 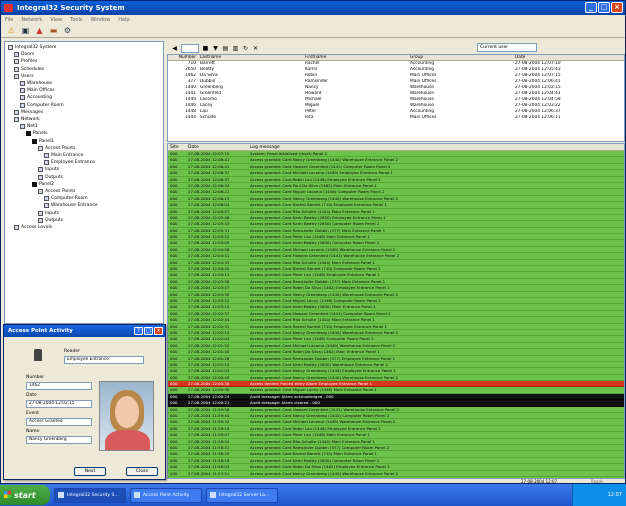 What do you see at coordinates (9, 20) in the screenshot?
I see `menu-item: File` at bounding box center [9, 20].